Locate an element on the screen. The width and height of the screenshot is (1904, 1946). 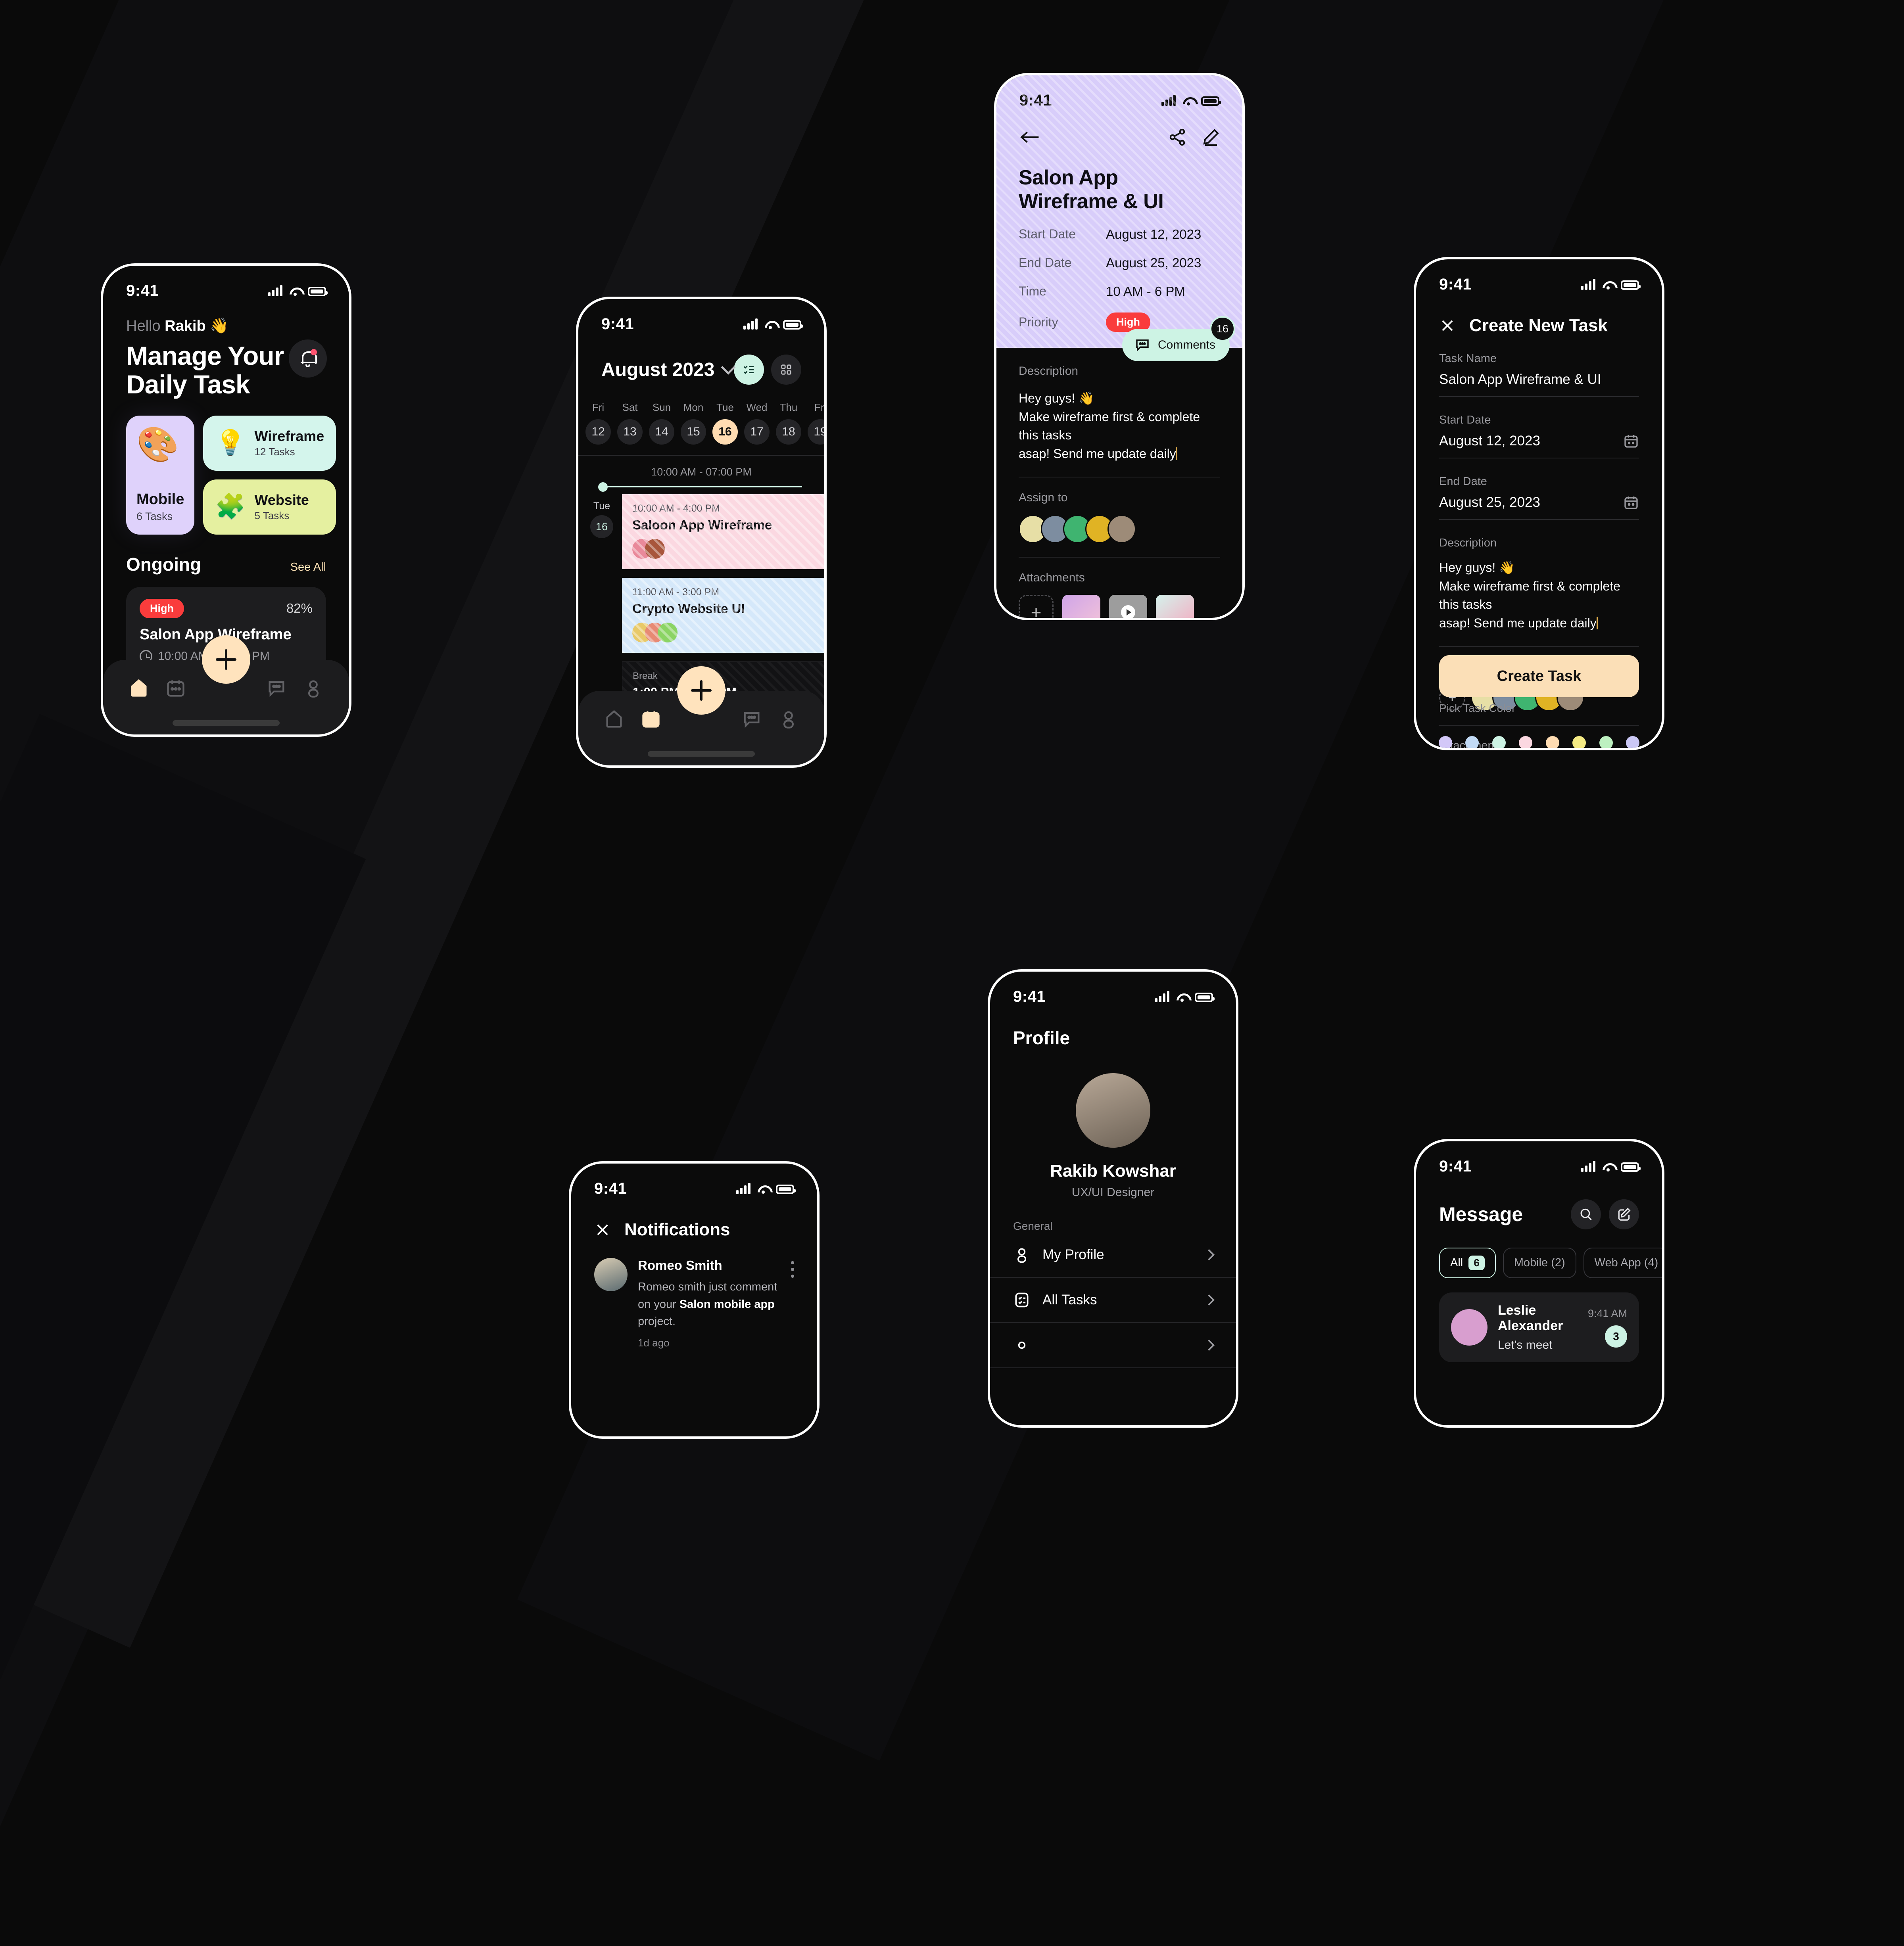
share-icon is located at coordinates (1177, 137).